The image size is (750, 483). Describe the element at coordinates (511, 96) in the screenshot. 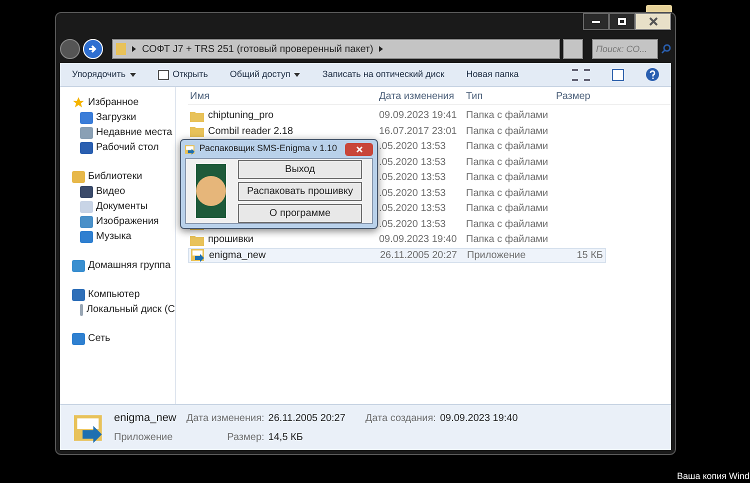

I see `column-header: Тип` at that location.